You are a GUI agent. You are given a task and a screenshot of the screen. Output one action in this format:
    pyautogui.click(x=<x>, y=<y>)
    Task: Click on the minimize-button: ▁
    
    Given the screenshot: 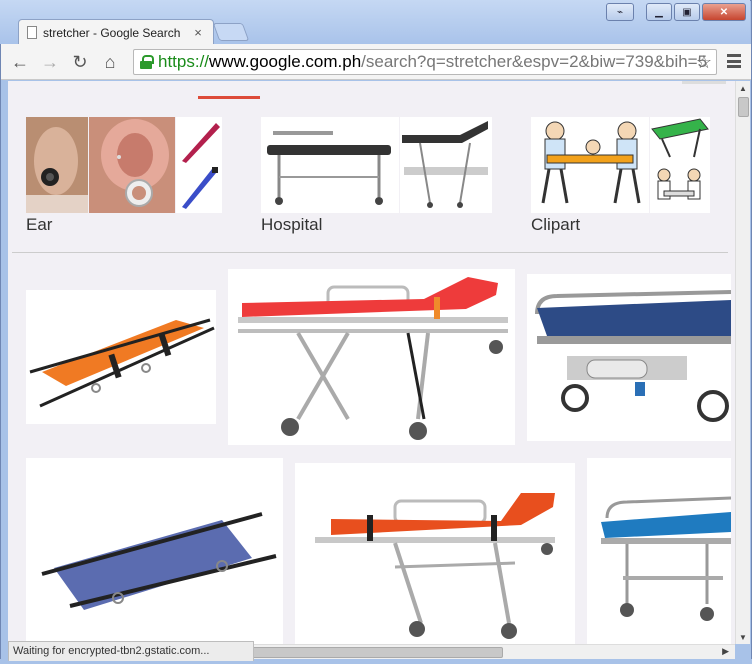 What is the action you would take?
    pyautogui.click(x=659, y=12)
    